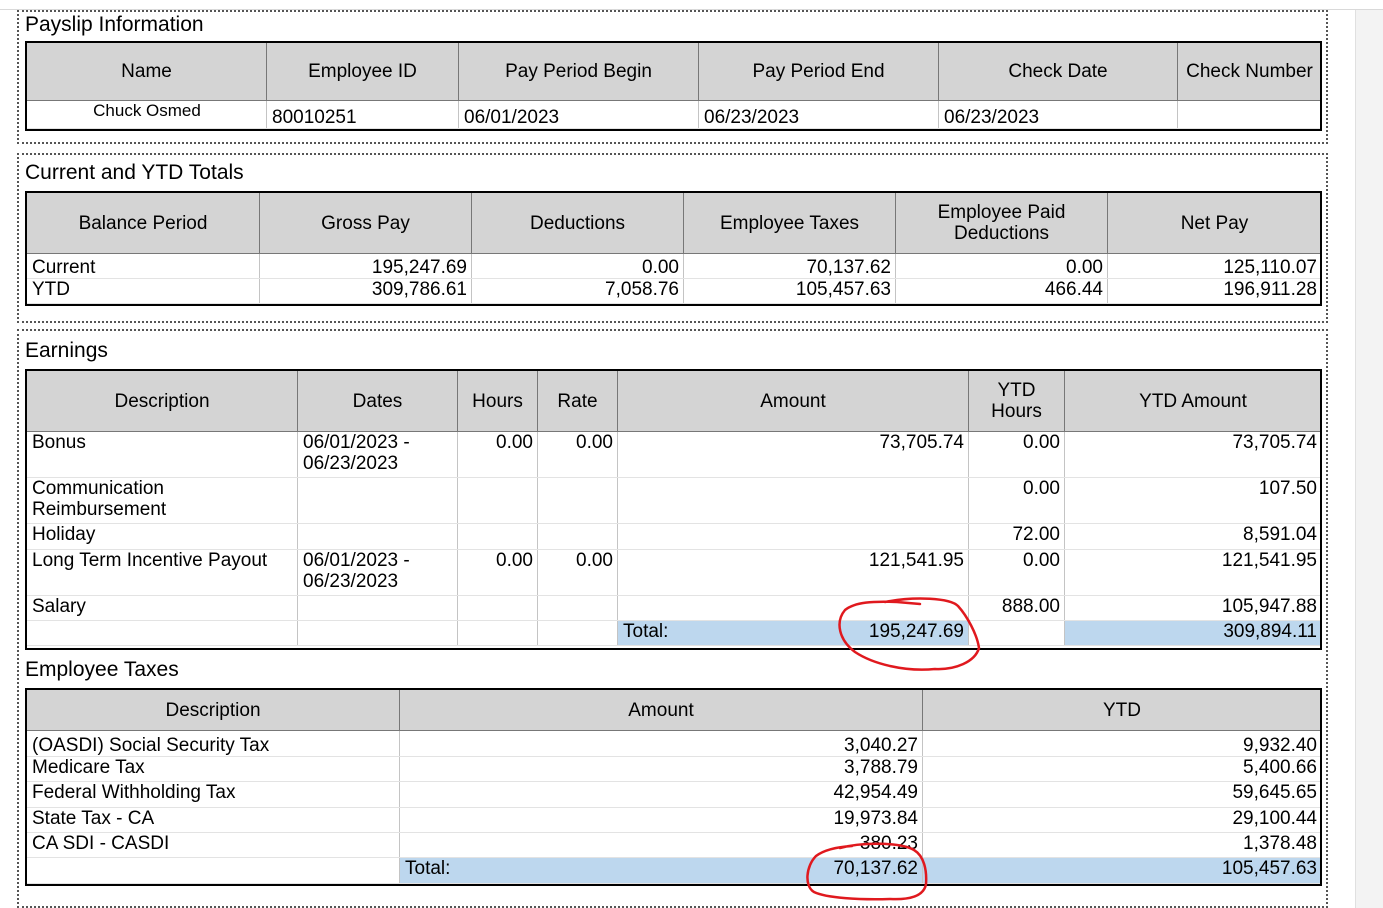 The width and height of the screenshot is (1383, 908). Describe the element at coordinates (162, 572) in the screenshot. I see `earning-description: Long Term Incentive Payout` at that location.